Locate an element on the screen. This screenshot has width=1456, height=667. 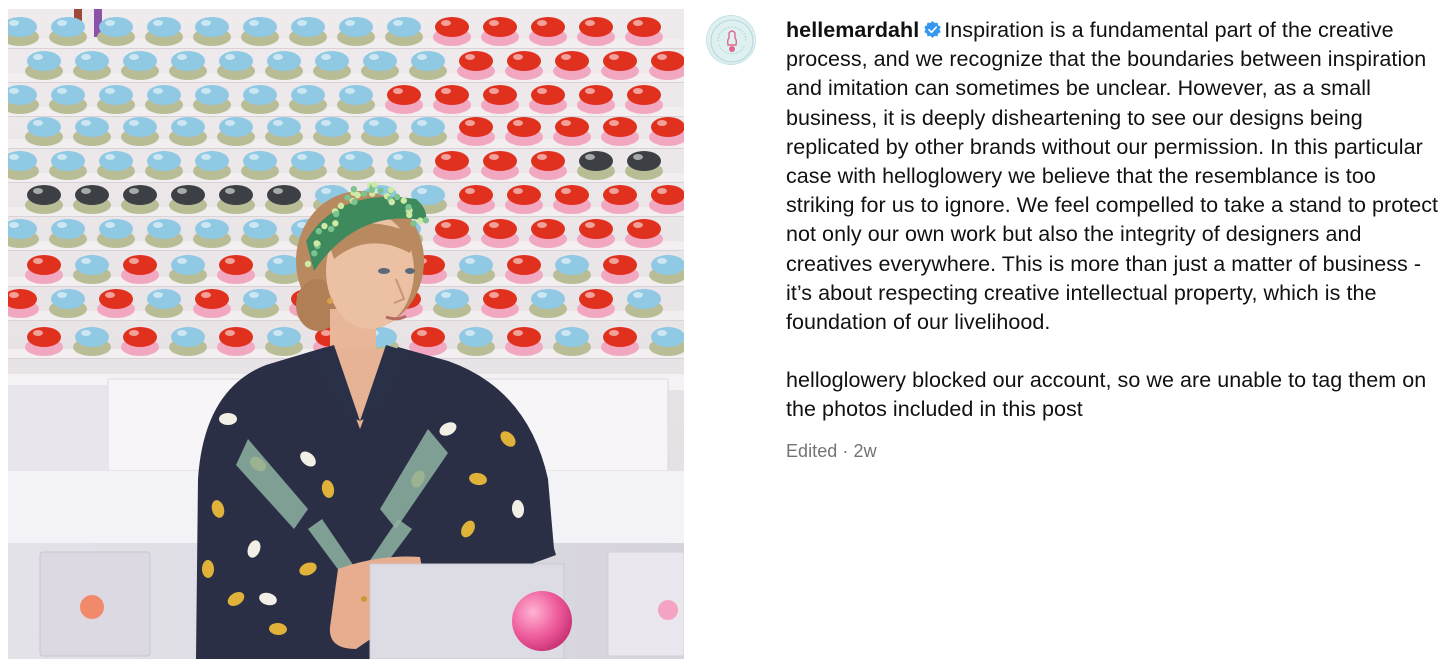
profile-avatar is located at coordinates (731, 40).